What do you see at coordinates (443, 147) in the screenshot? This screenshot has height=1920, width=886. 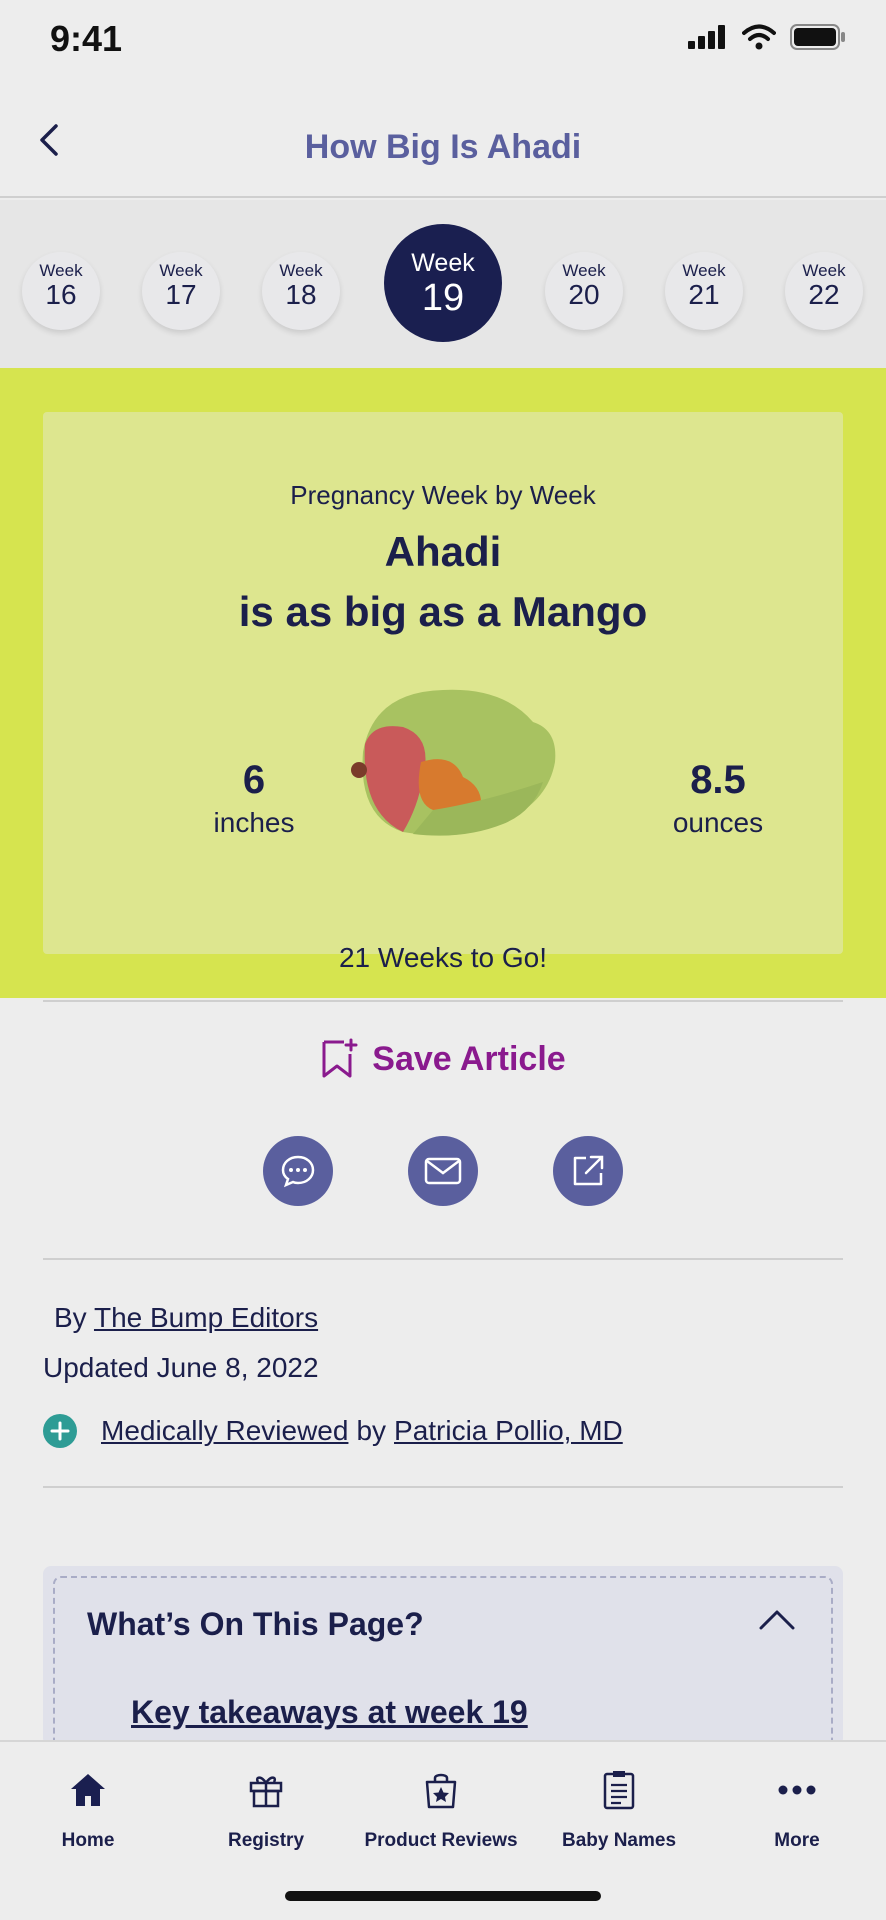 I see `page-title: How Big Is Ahadi` at bounding box center [443, 147].